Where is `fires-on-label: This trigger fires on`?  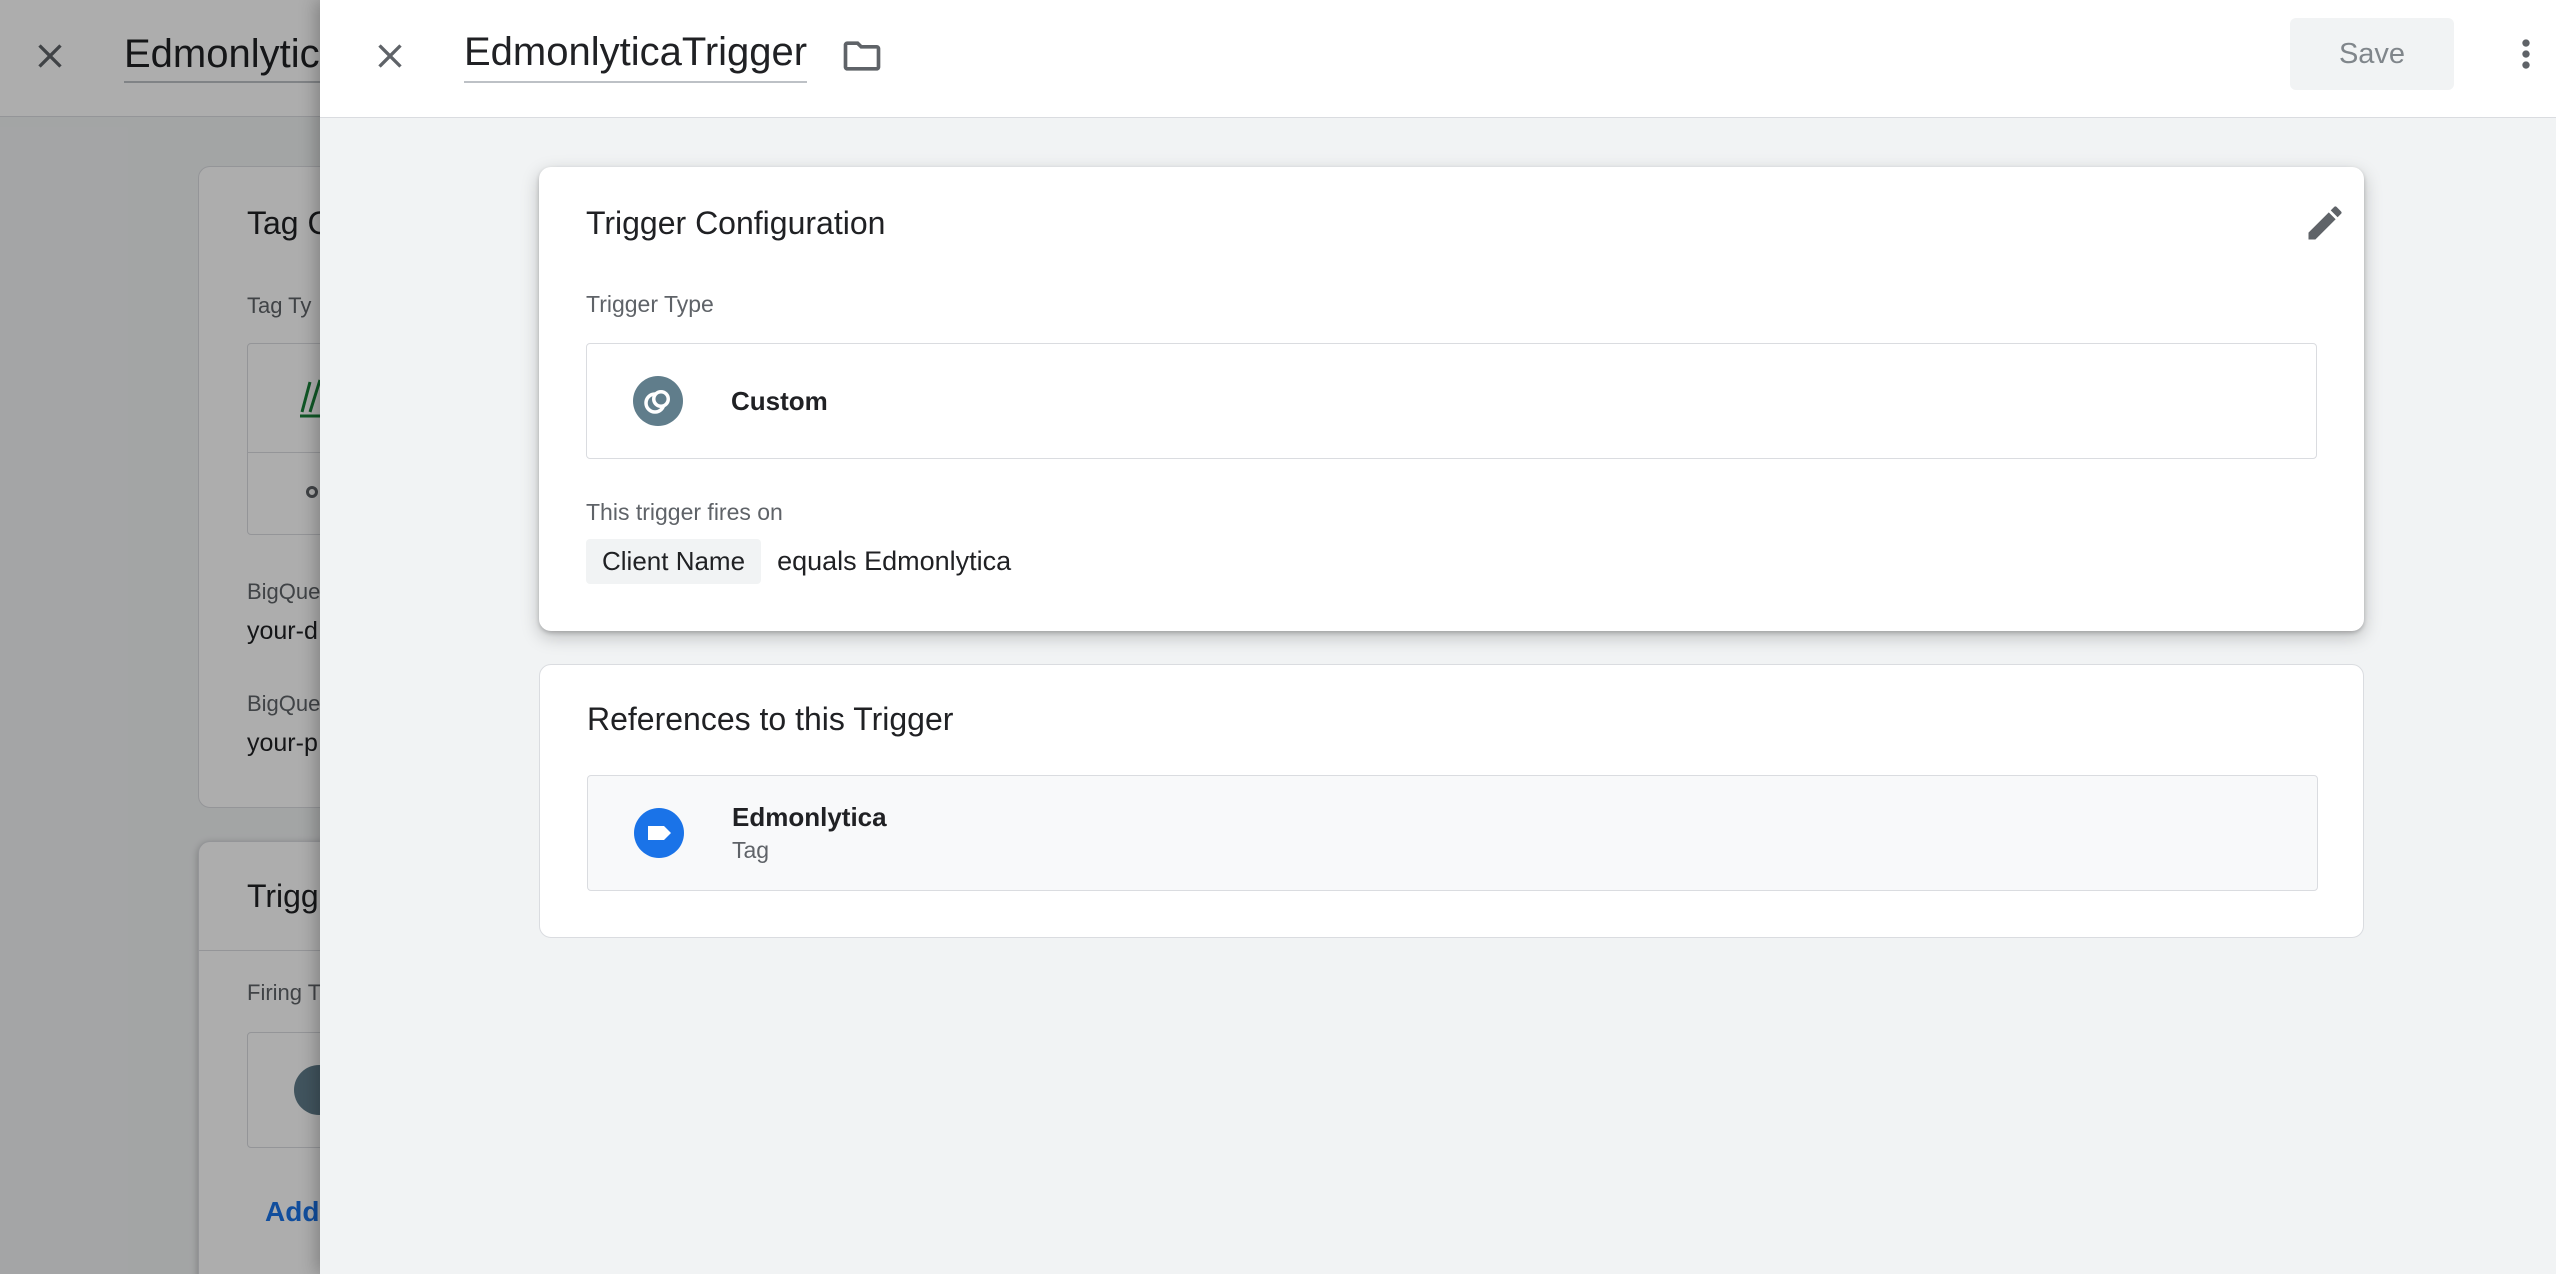 fires-on-label: This trigger fires on is located at coordinates (684, 512).